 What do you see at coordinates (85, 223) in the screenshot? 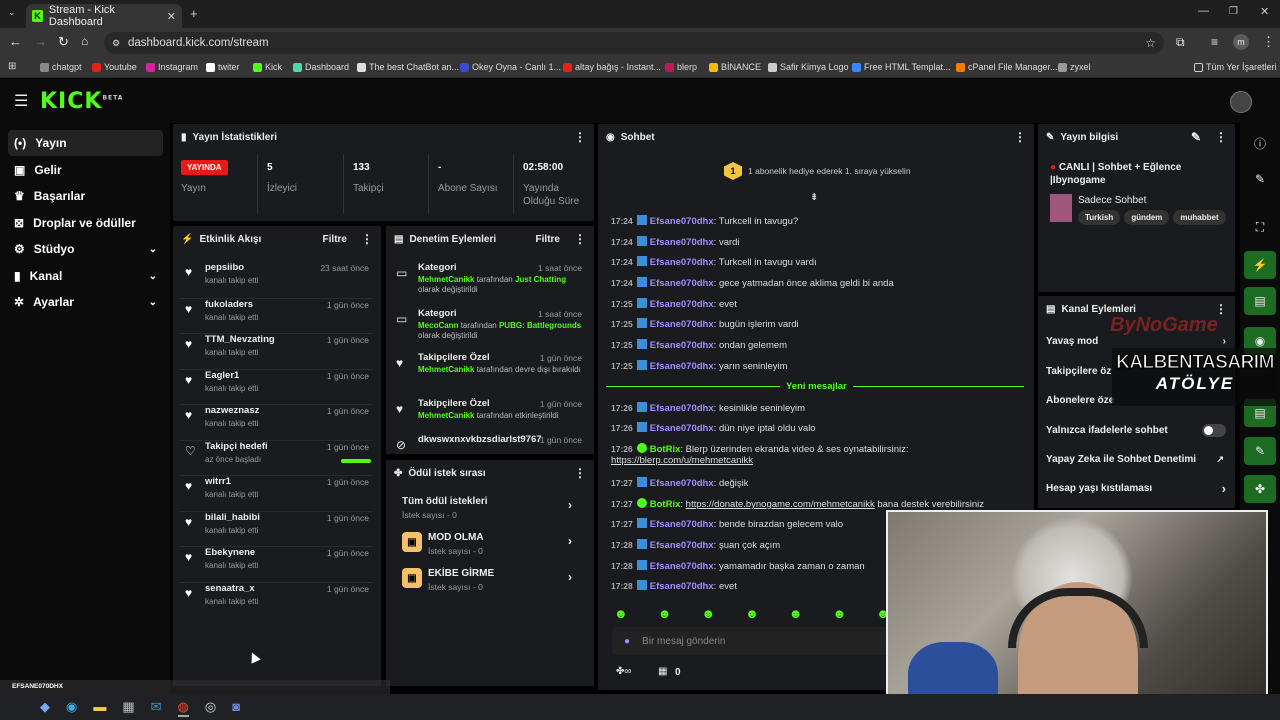
I see `sidebar-item-droplar: ⊠ Droplar ve ödüller` at bounding box center [85, 223].